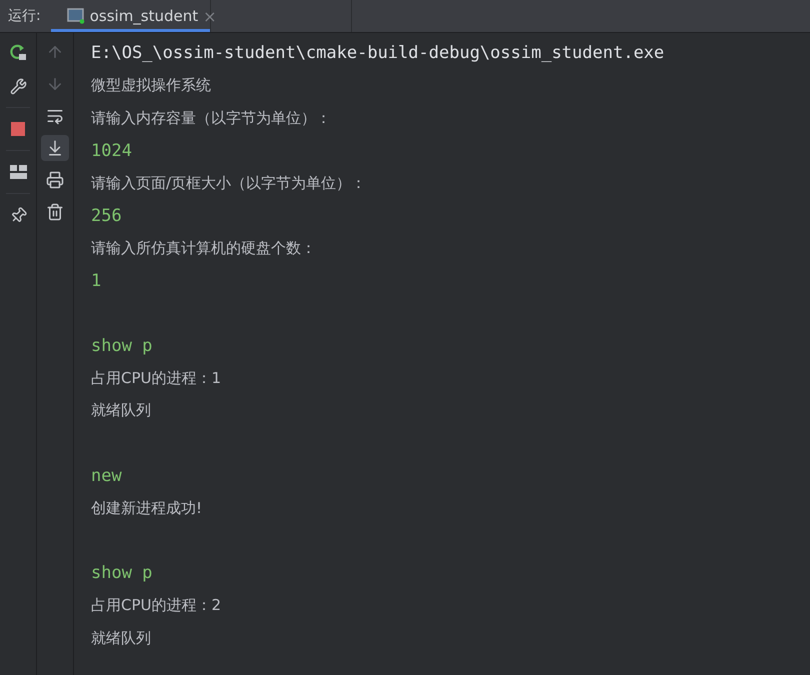 This screenshot has height=675, width=810. Describe the element at coordinates (55, 116) in the screenshot. I see `soft-wrap-icon` at that location.